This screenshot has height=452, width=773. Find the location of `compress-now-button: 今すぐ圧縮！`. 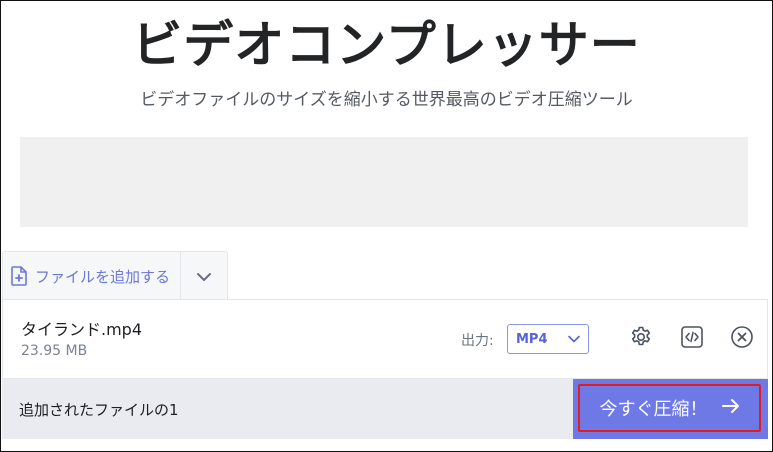

compress-now-button: 今すぐ圧縮！ is located at coordinates (670, 409).